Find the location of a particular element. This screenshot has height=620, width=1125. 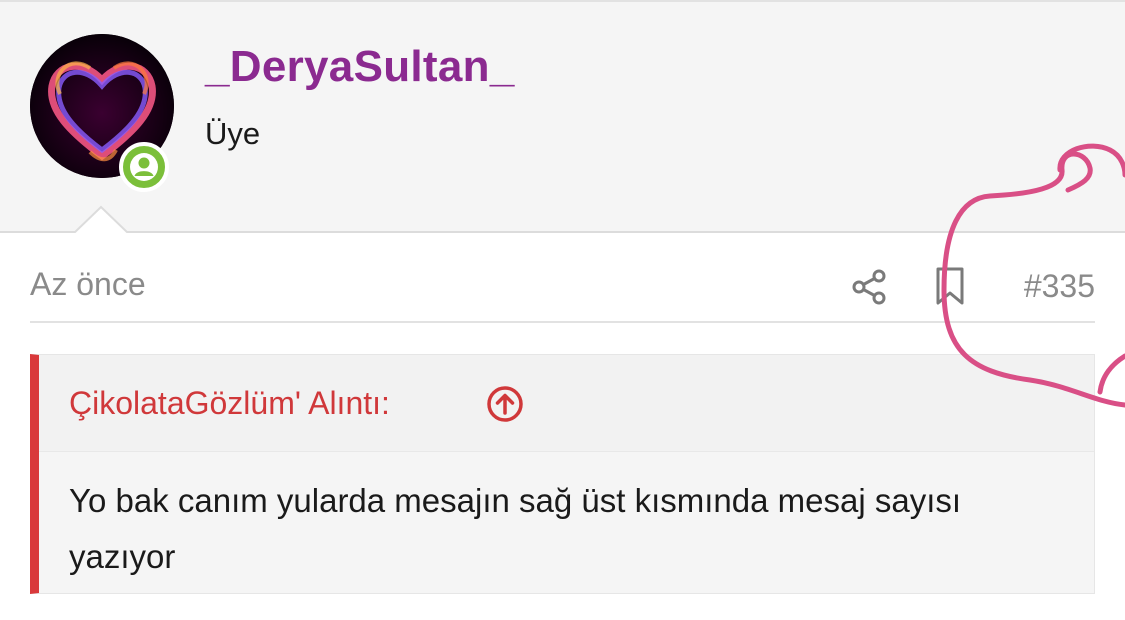

meta-divider is located at coordinates (562, 322).